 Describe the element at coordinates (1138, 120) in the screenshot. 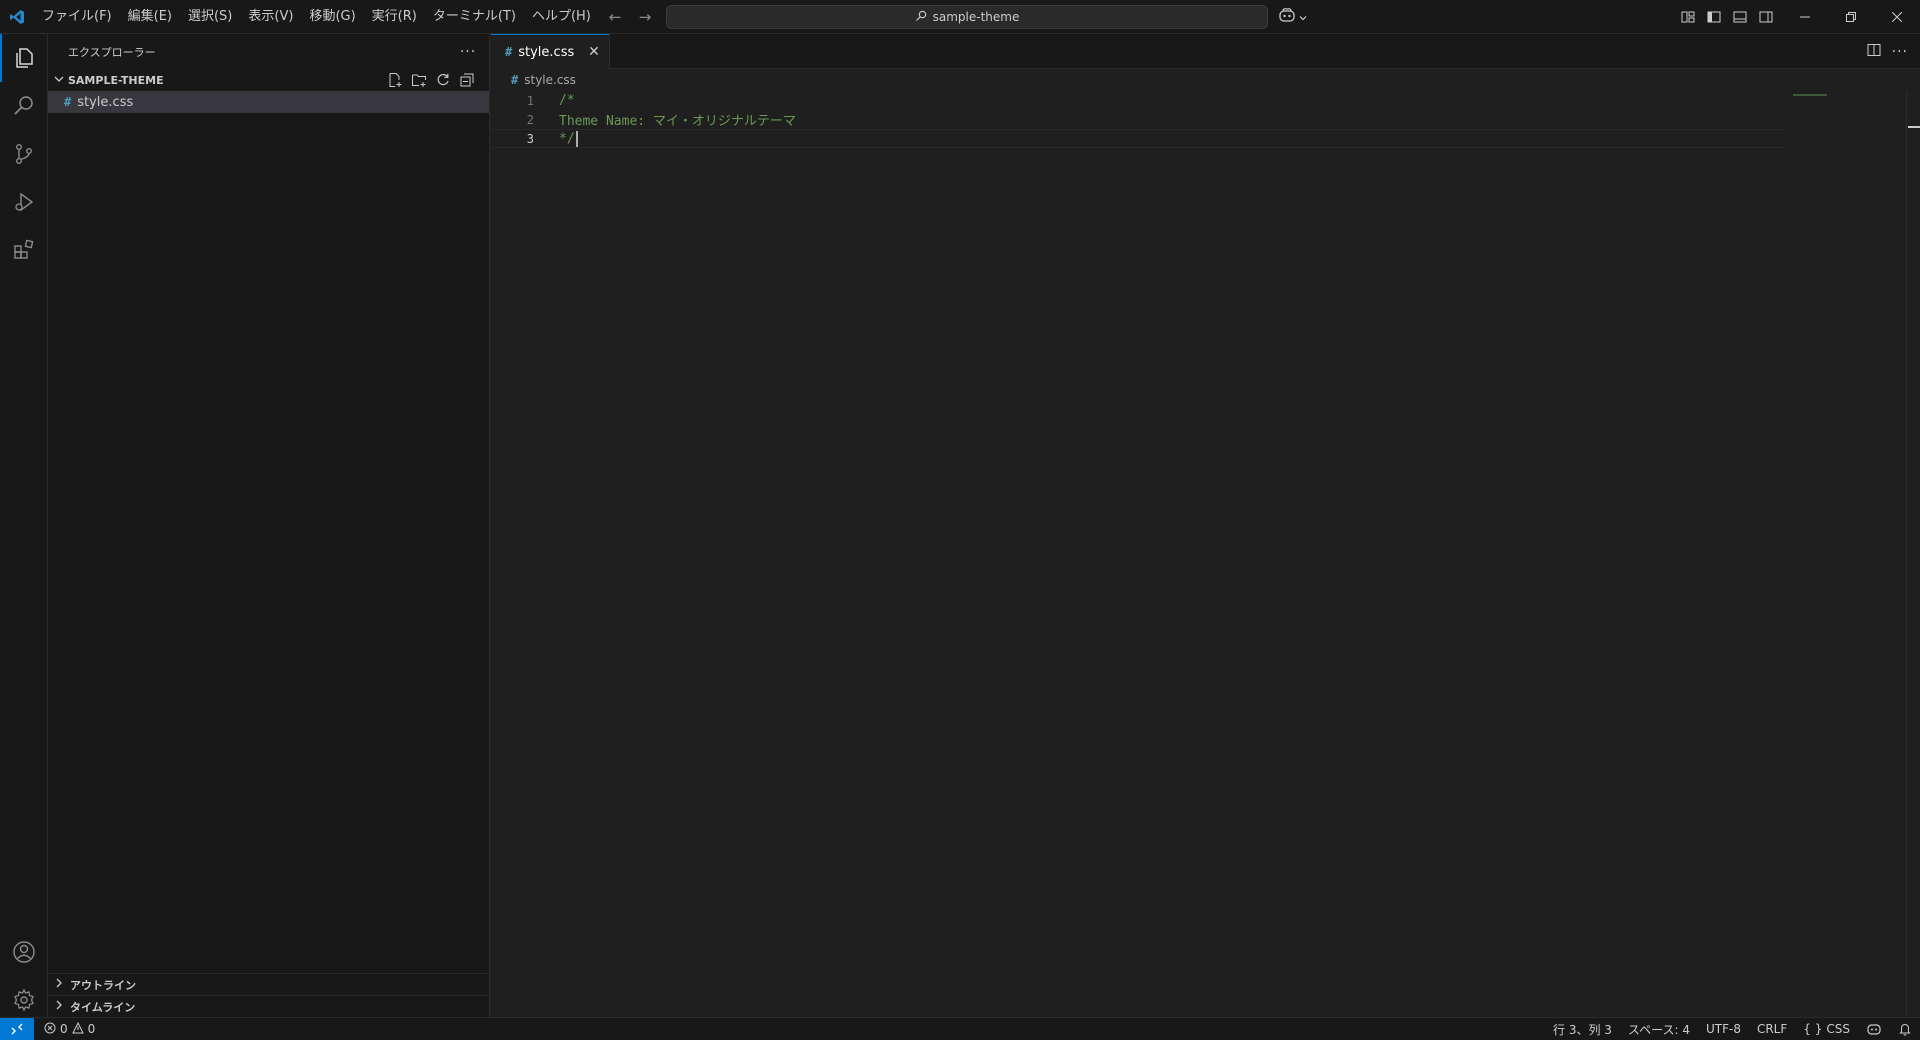

I see `code-line: 2 Theme Name: マイ・オリジナルテーマ` at that location.